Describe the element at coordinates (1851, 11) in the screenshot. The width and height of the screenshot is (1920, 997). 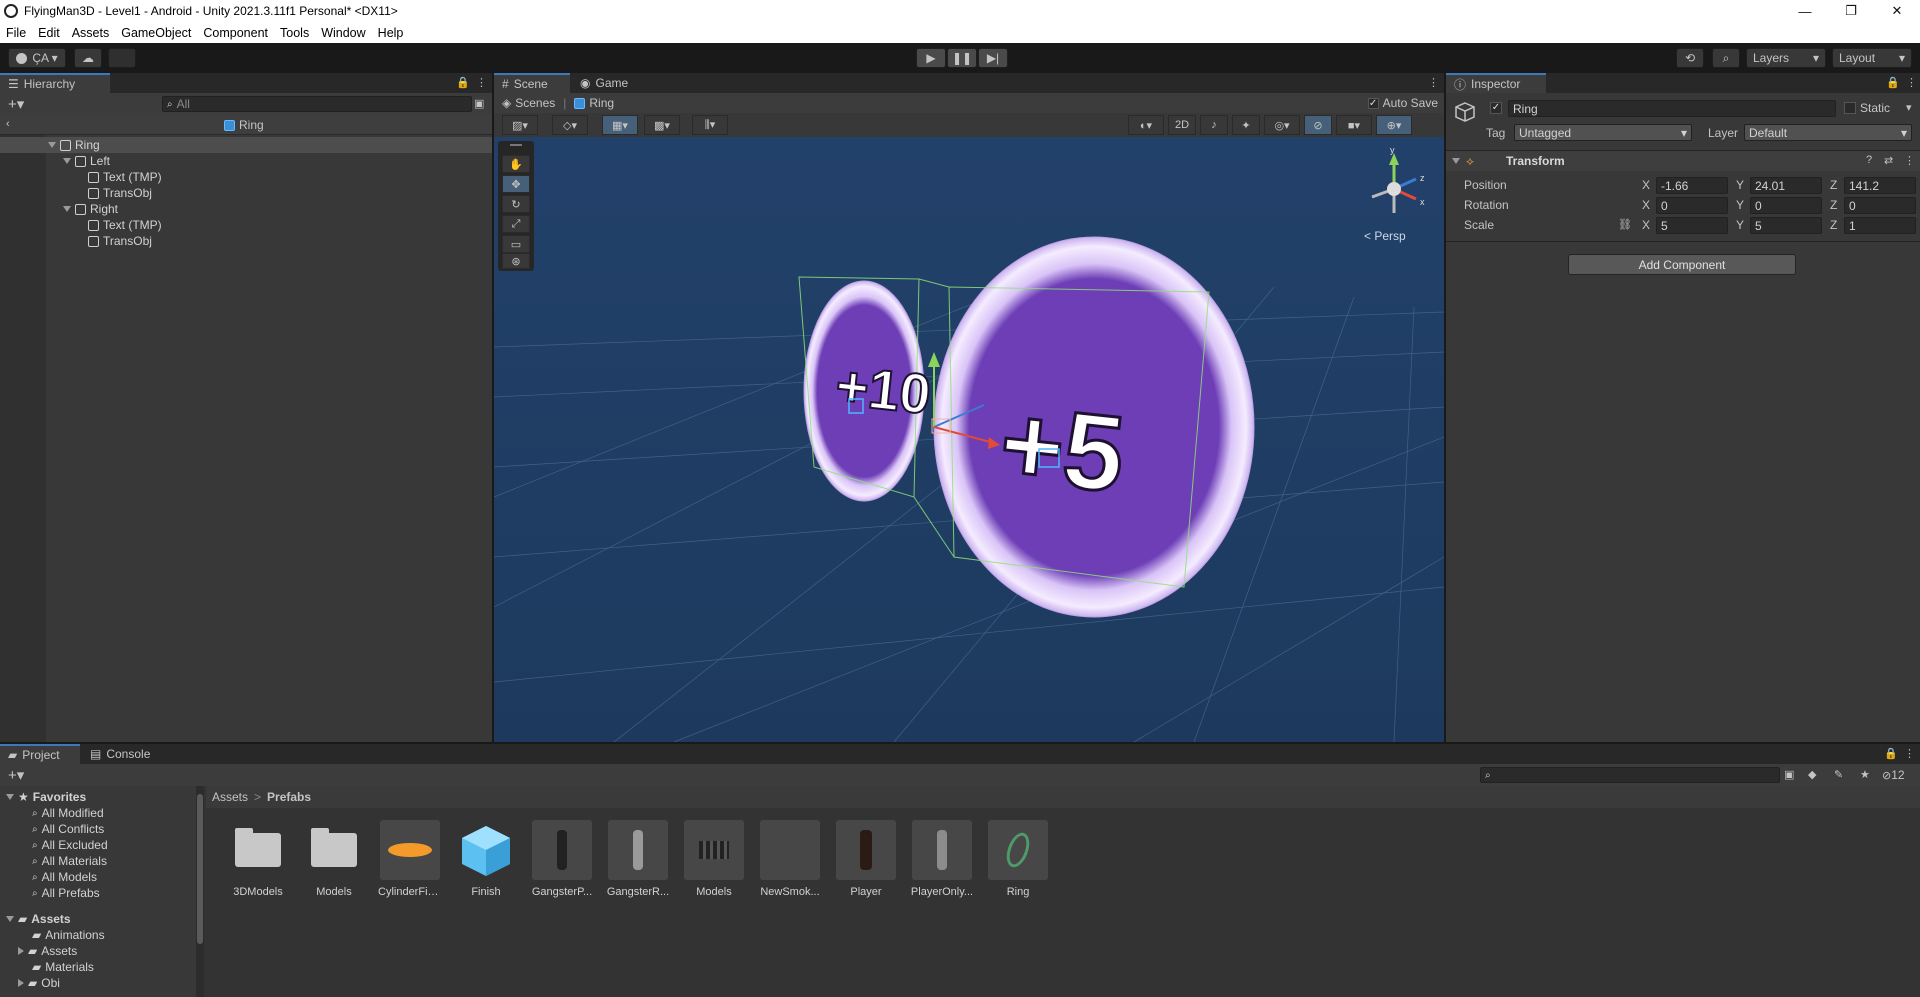
I see `restore-button: ❐` at that location.